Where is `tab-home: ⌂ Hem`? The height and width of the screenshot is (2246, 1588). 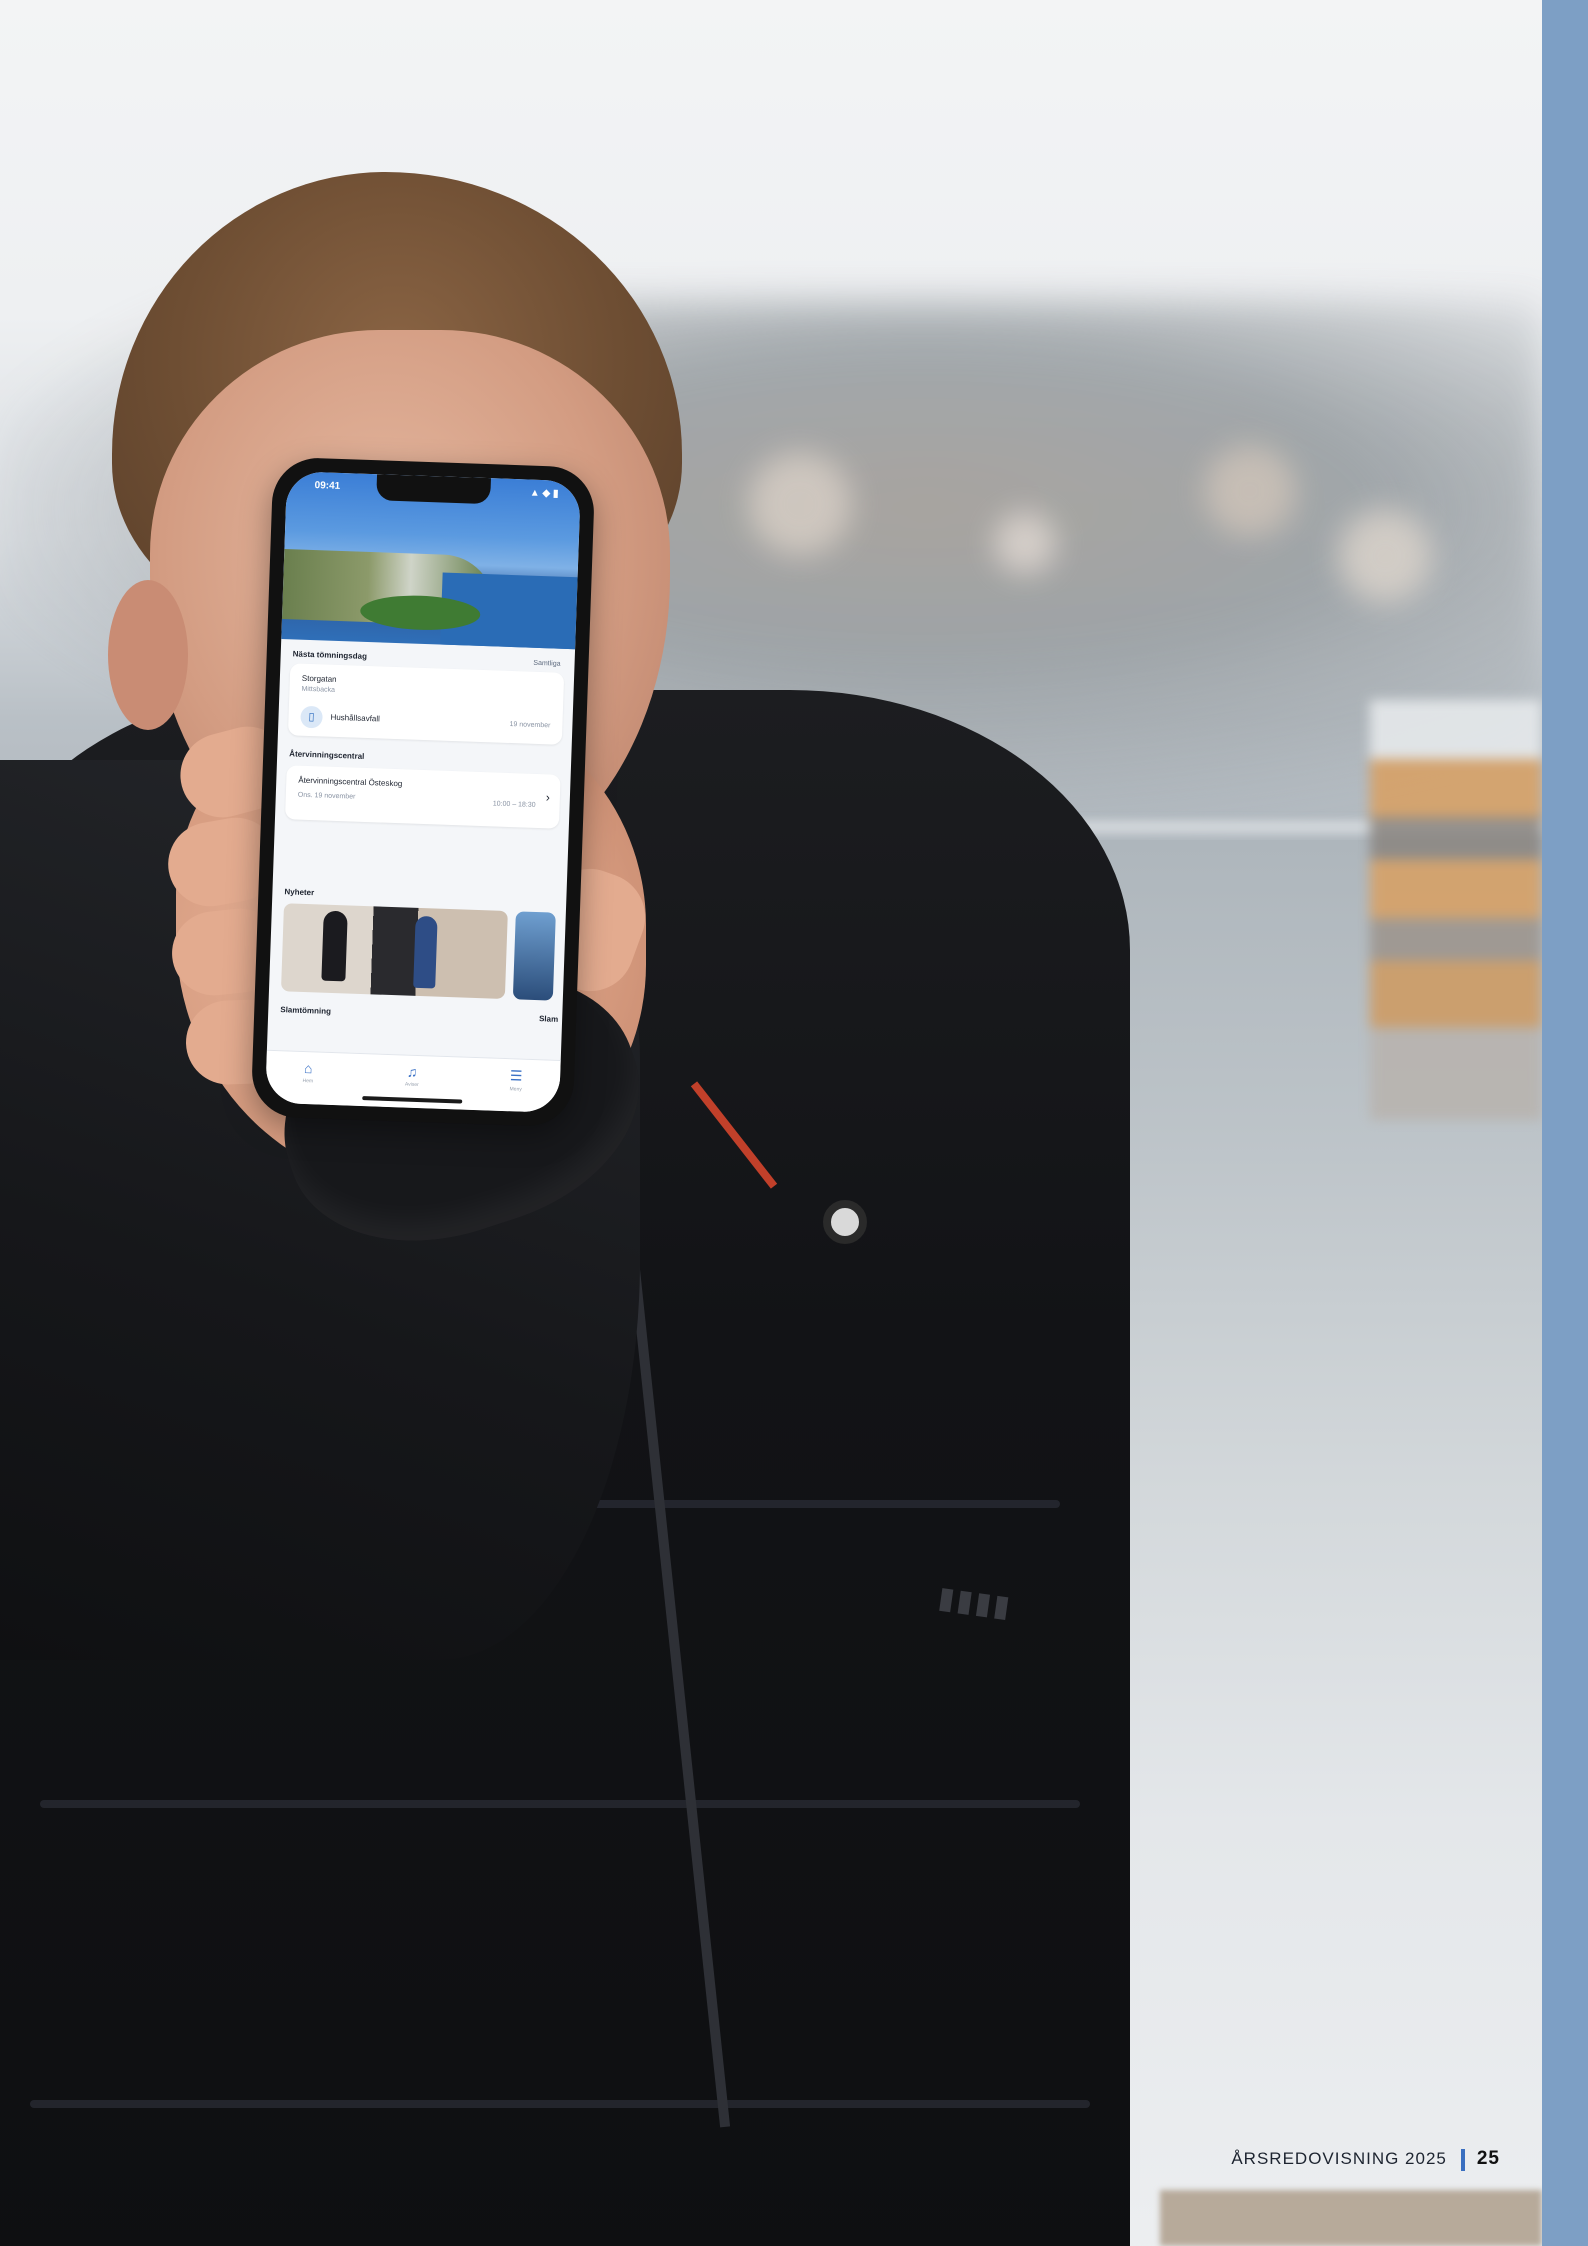
tab-home: ⌂ Hem is located at coordinates (308, 1072).